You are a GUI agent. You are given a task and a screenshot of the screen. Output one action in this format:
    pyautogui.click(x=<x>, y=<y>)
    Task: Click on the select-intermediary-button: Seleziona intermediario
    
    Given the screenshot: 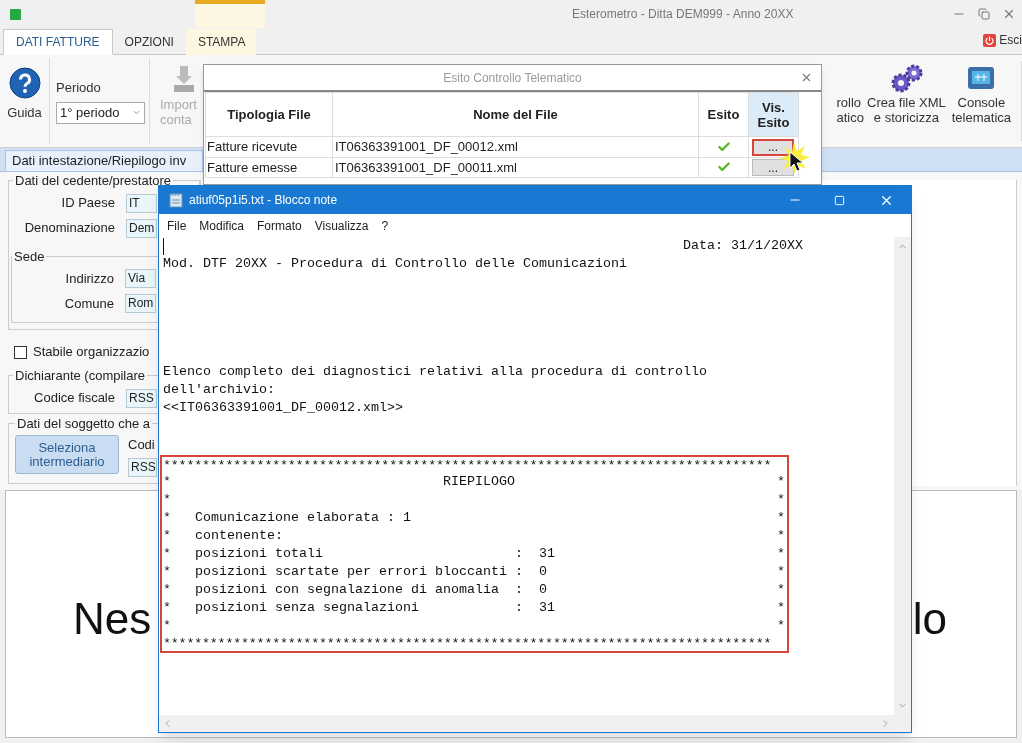 What is the action you would take?
    pyautogui.click(x=67, y=454)
    